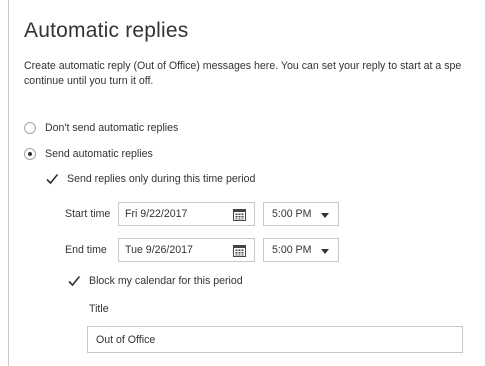 The image size is (485, 366). I want to click on end-time-value: 5:00 PM, so click(292, 250).